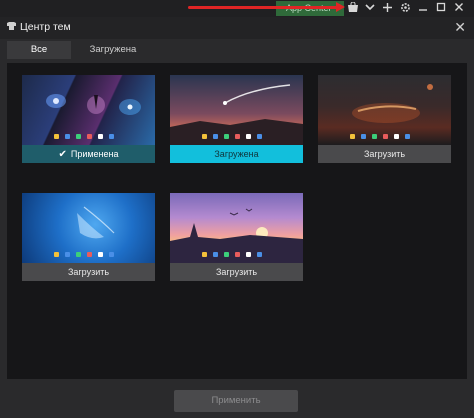 This screenshot has width=474, height=418. I want to click on minimize-icon, so click(423, 8).